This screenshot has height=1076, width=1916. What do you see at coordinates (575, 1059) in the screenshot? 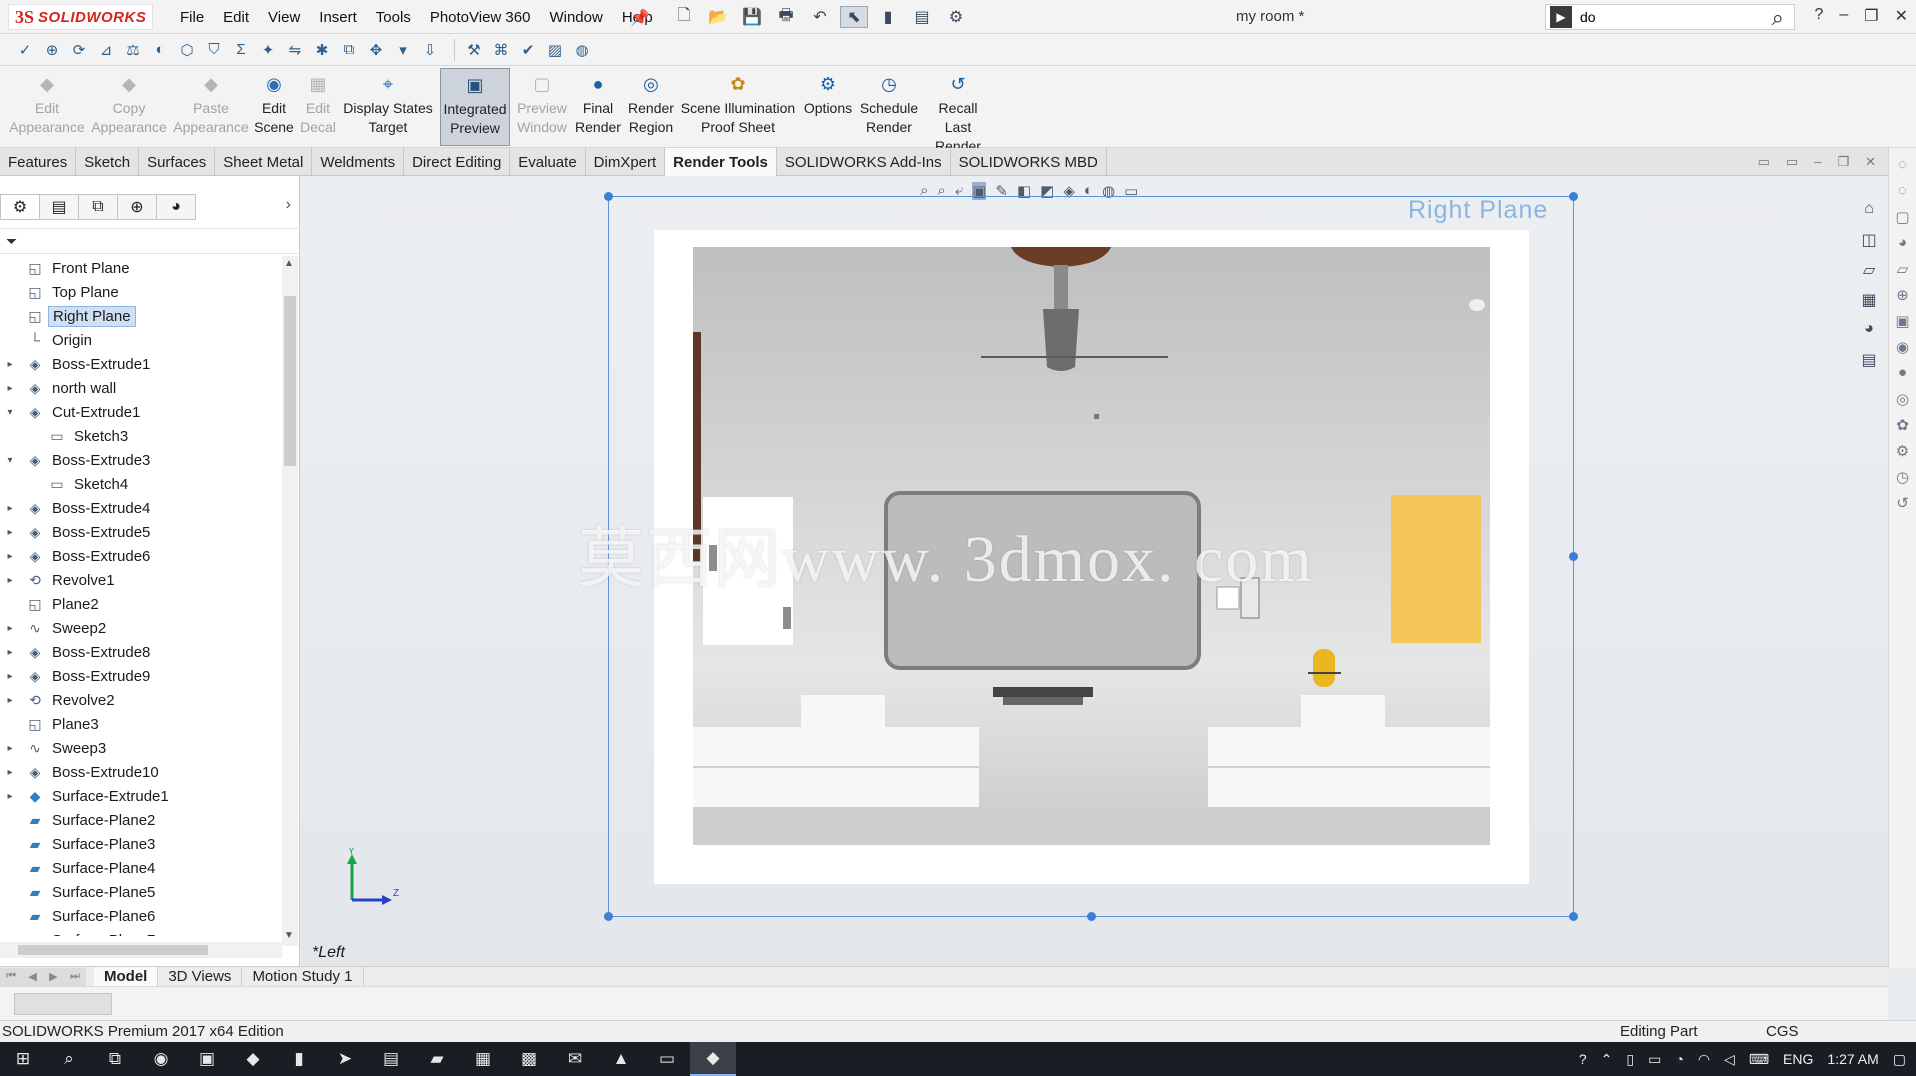
I see `mail-icon: ✉` at bounding box center [575, 1059].